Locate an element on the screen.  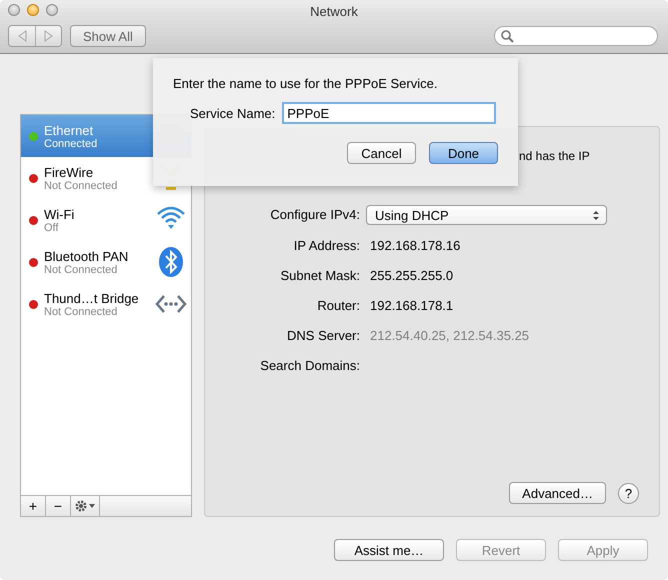
field-label: Router: is located at coordinates (338, 306).